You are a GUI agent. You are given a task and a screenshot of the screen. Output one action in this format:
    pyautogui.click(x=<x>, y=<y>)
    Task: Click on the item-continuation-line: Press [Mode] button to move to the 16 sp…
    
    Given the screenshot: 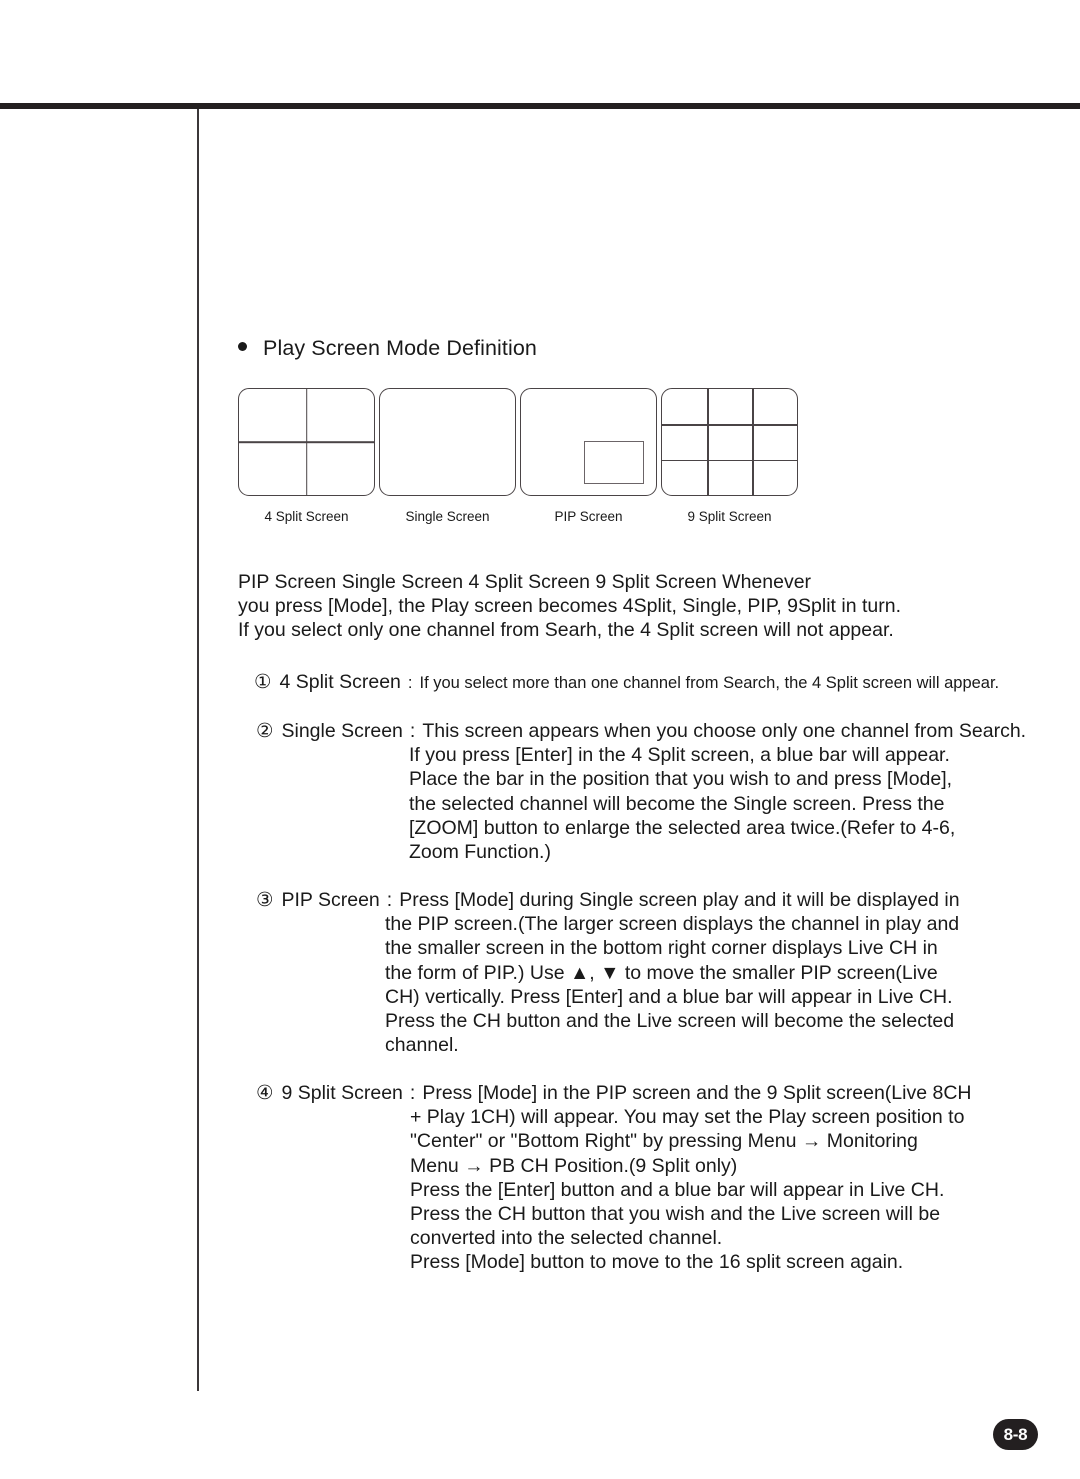 What is the action you would take?
    pyautogui.click(x=657, y=1262)
    